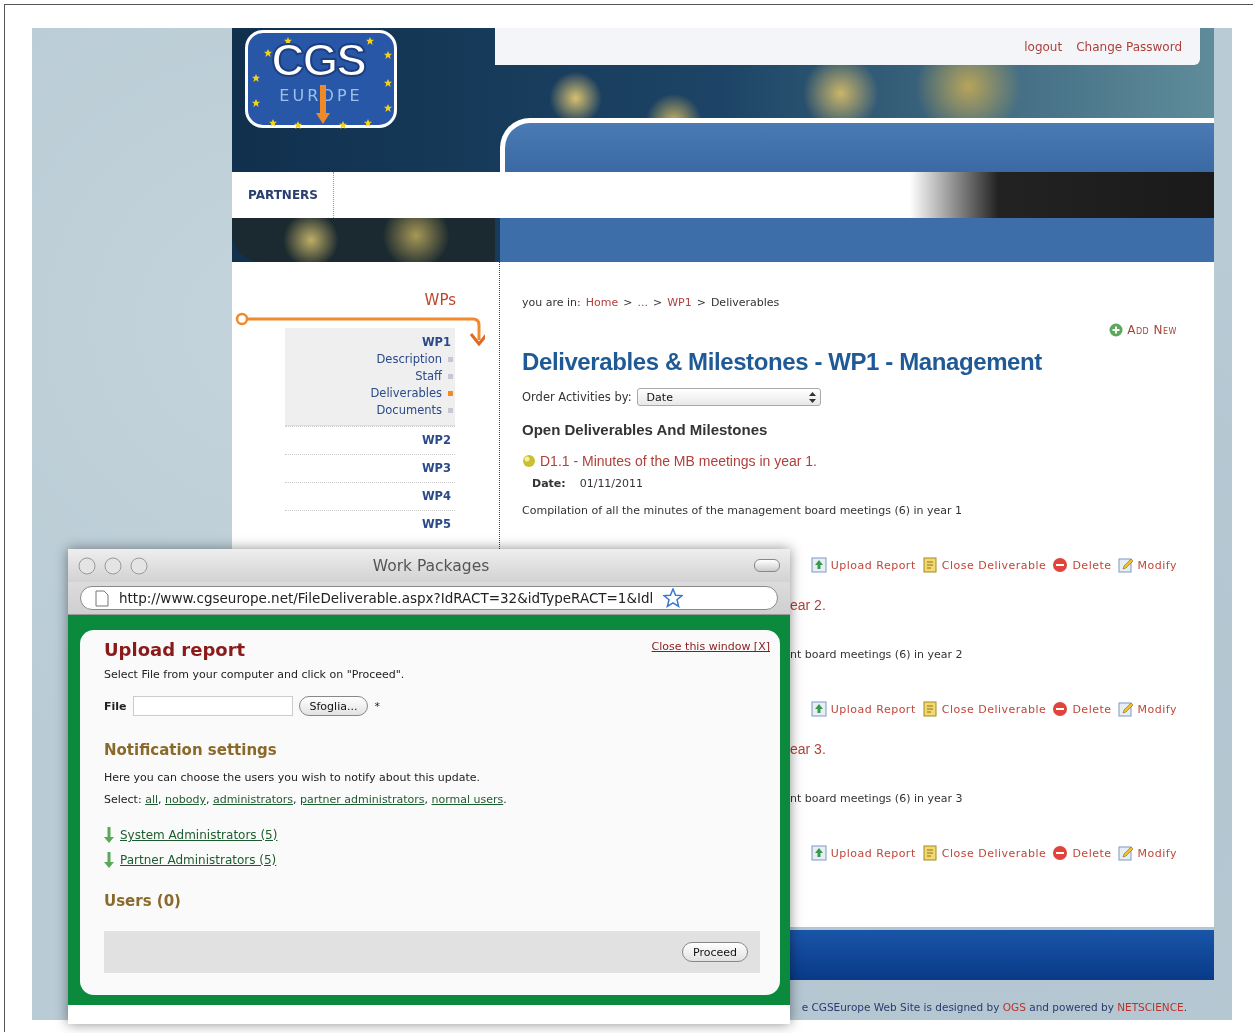 The height and width of the screenshot is (1033, 1253). What do you see at coordinates (714, 952) in the screenshot?
I see `proceed-button: Proceed` at bounding box center [714, 952].